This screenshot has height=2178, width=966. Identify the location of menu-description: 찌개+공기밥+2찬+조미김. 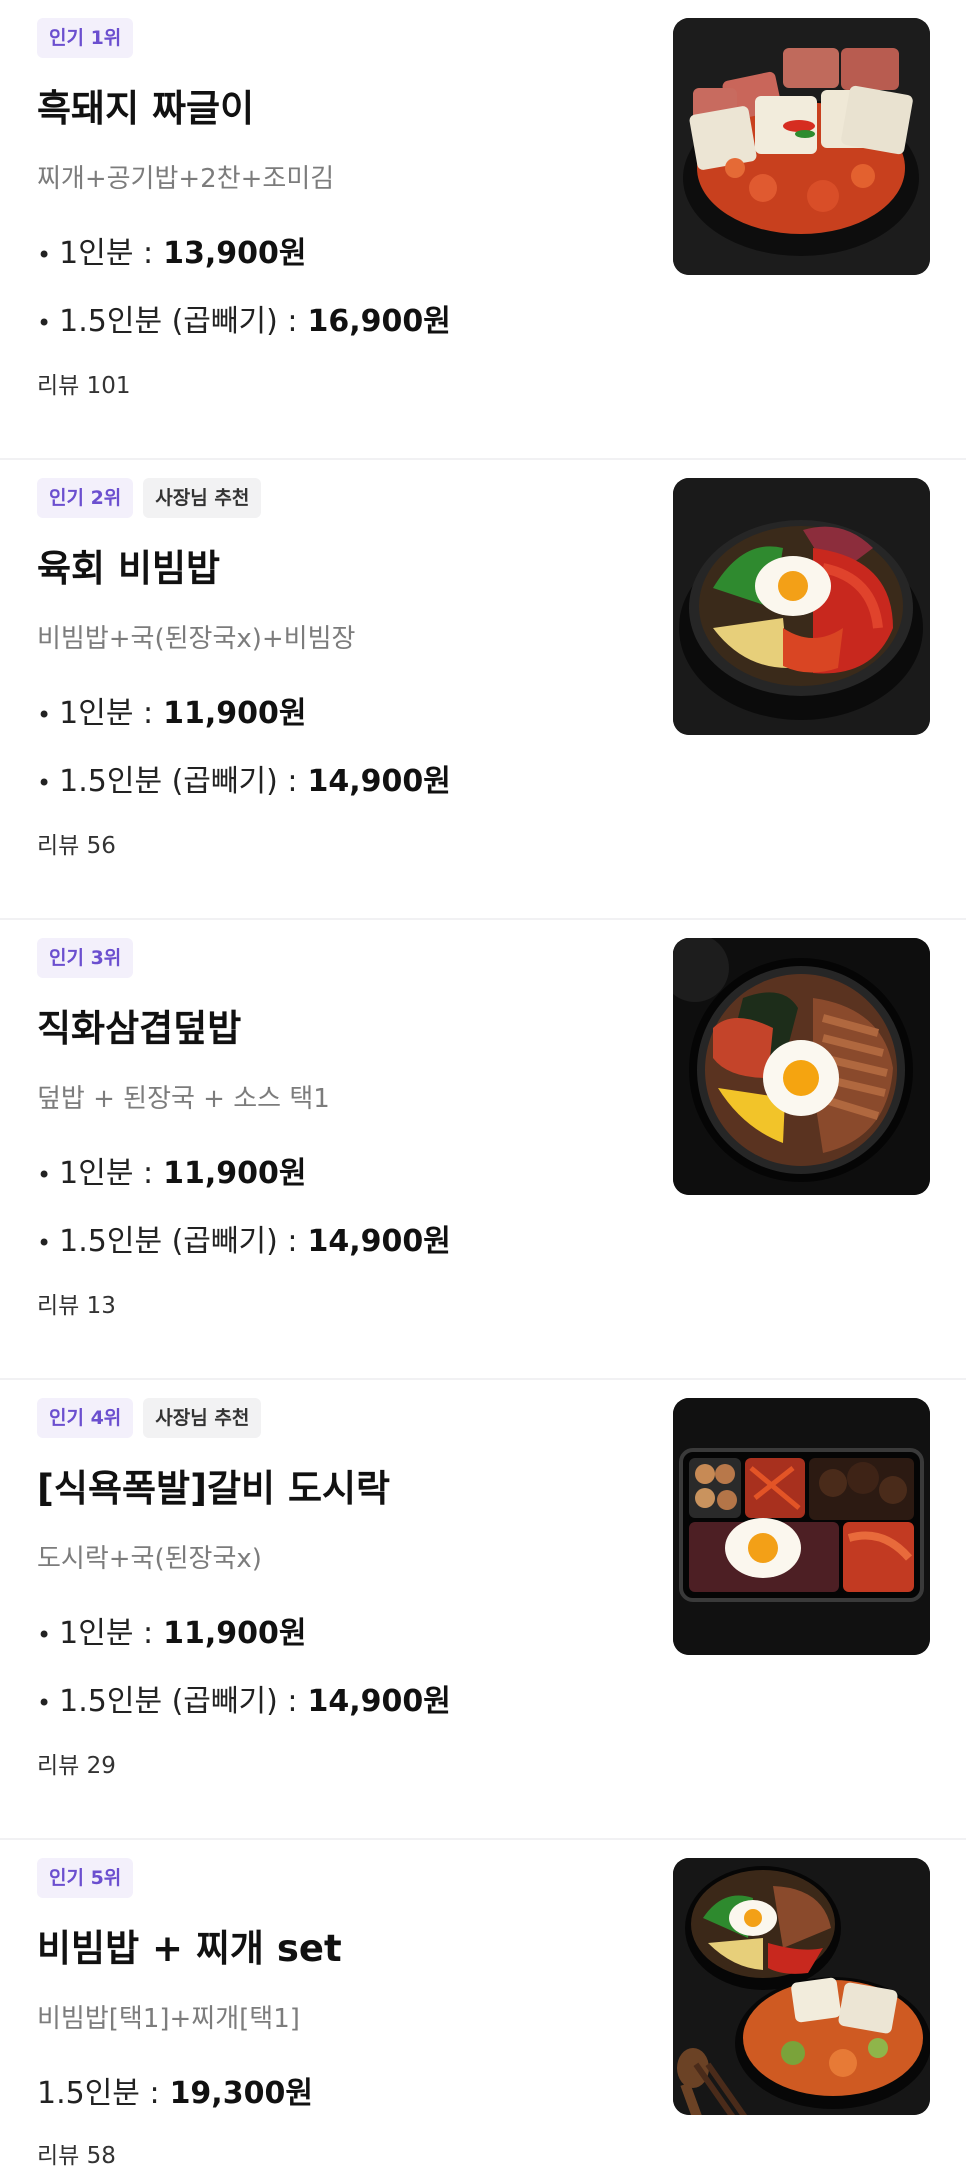
(186, 179).